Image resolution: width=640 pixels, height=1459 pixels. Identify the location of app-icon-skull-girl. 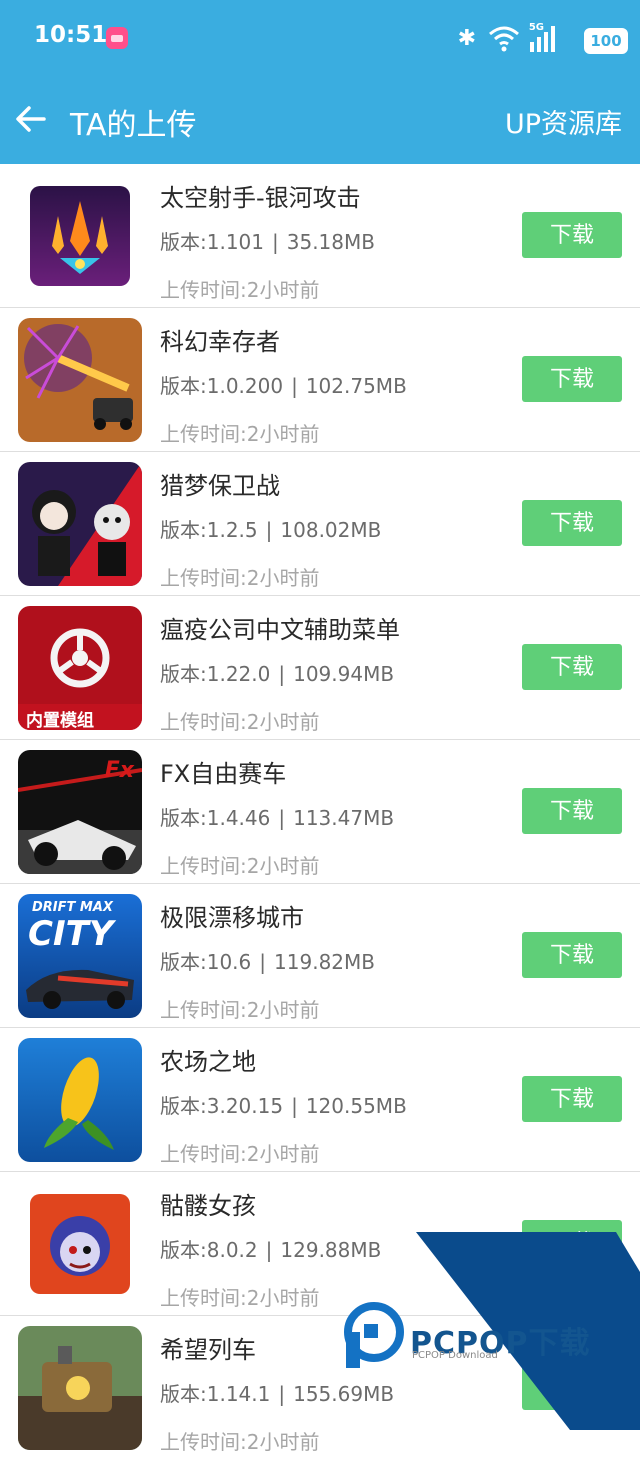
(80, 1244).